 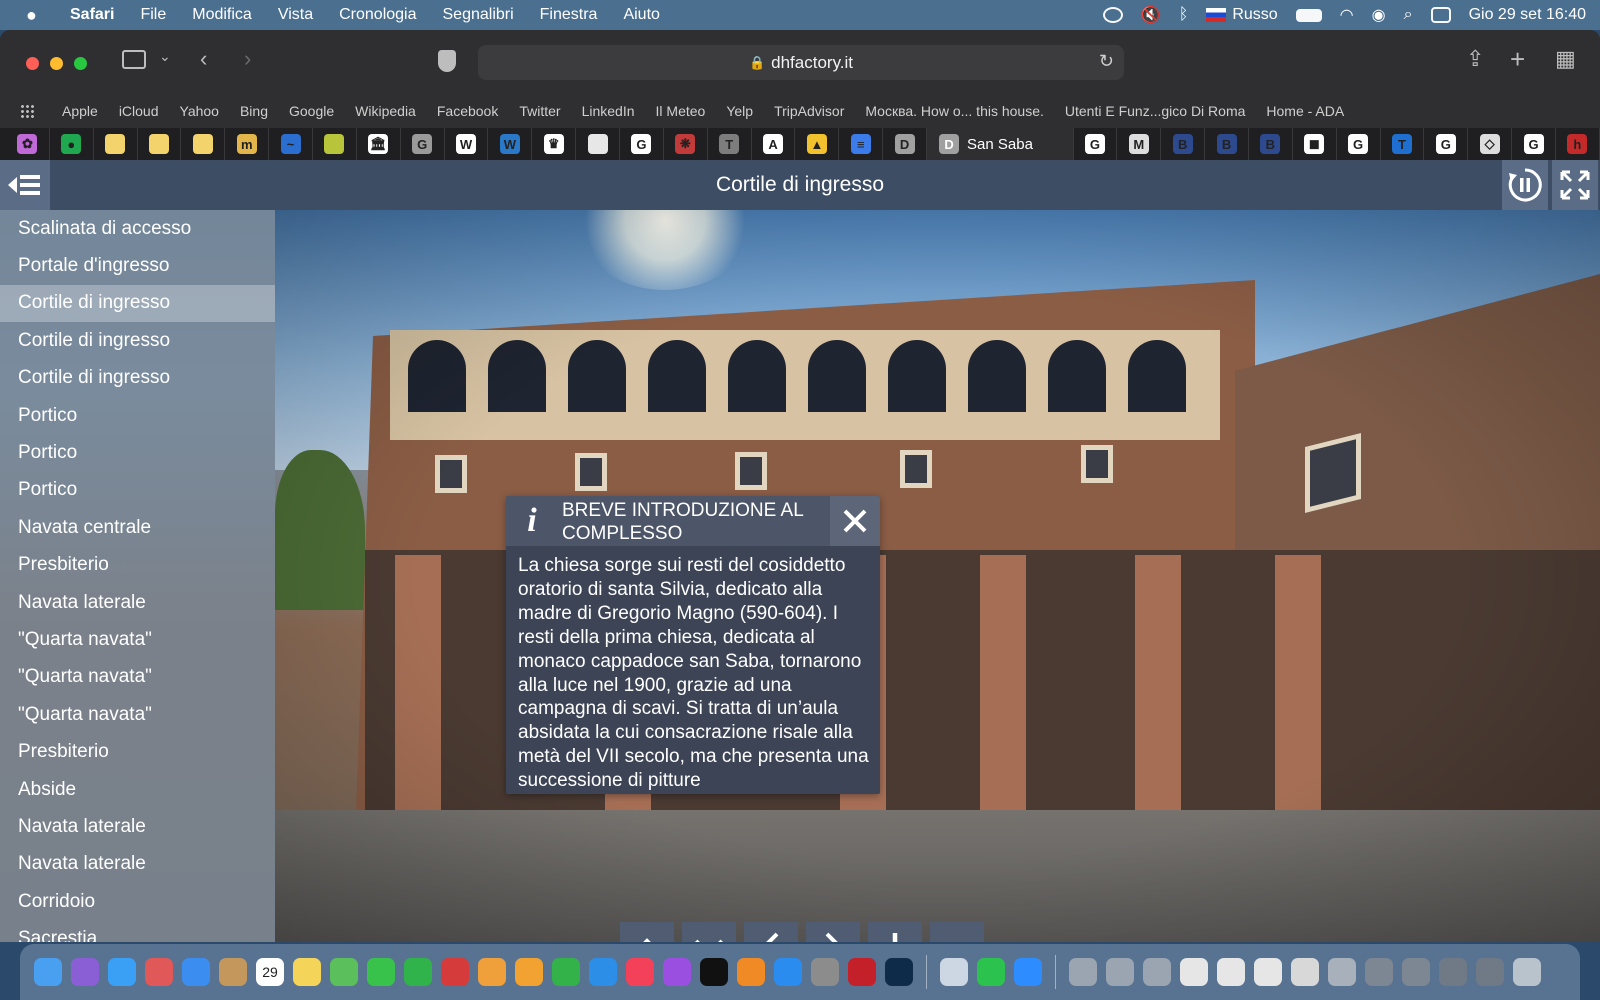 I want to click on forward-arrow-icon: ›, so click(x=247, y=59).